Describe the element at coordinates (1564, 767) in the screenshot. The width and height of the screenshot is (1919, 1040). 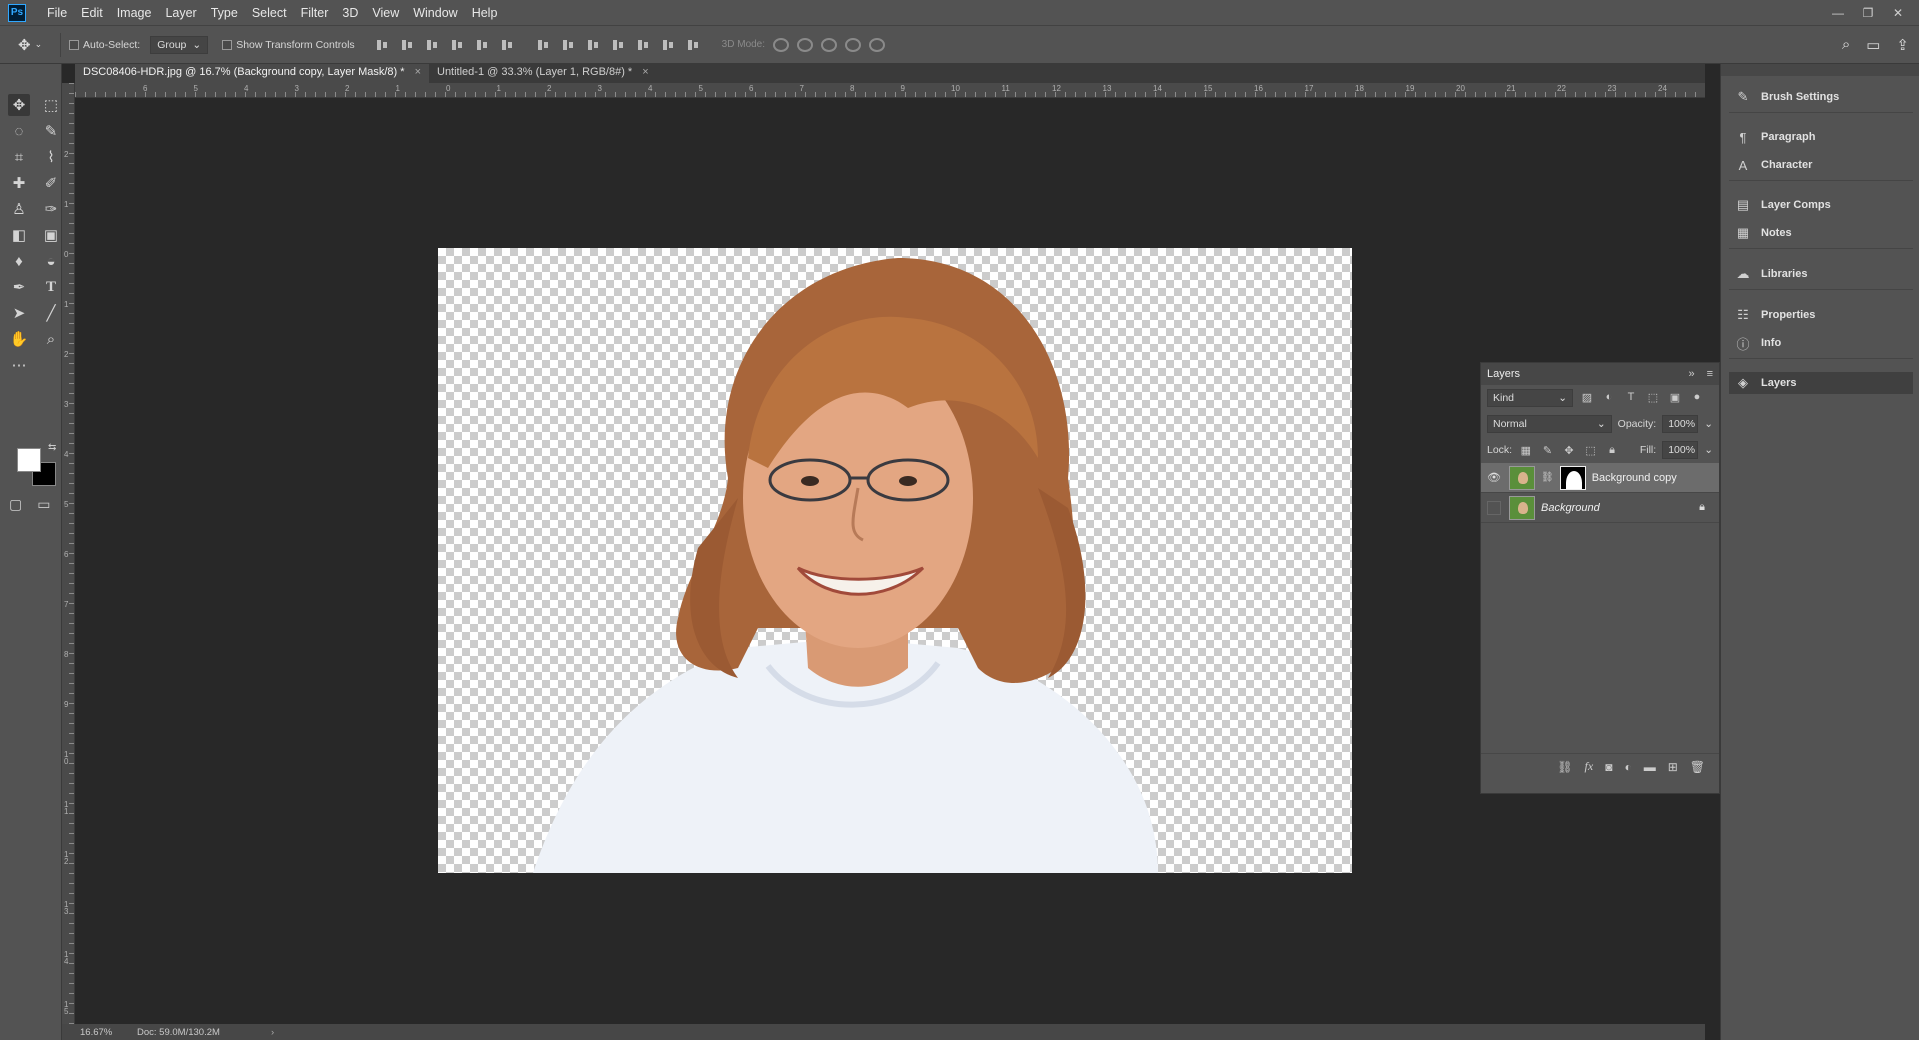
I see `link-layers-icon: ⛓︎` at that location.